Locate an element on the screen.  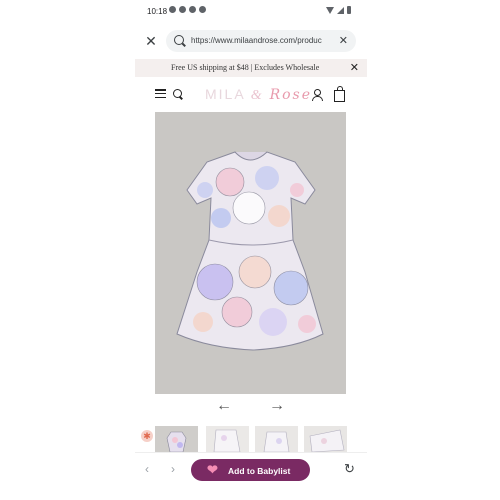
site-header: MILA & Rose is located at coordinates (251, 94).